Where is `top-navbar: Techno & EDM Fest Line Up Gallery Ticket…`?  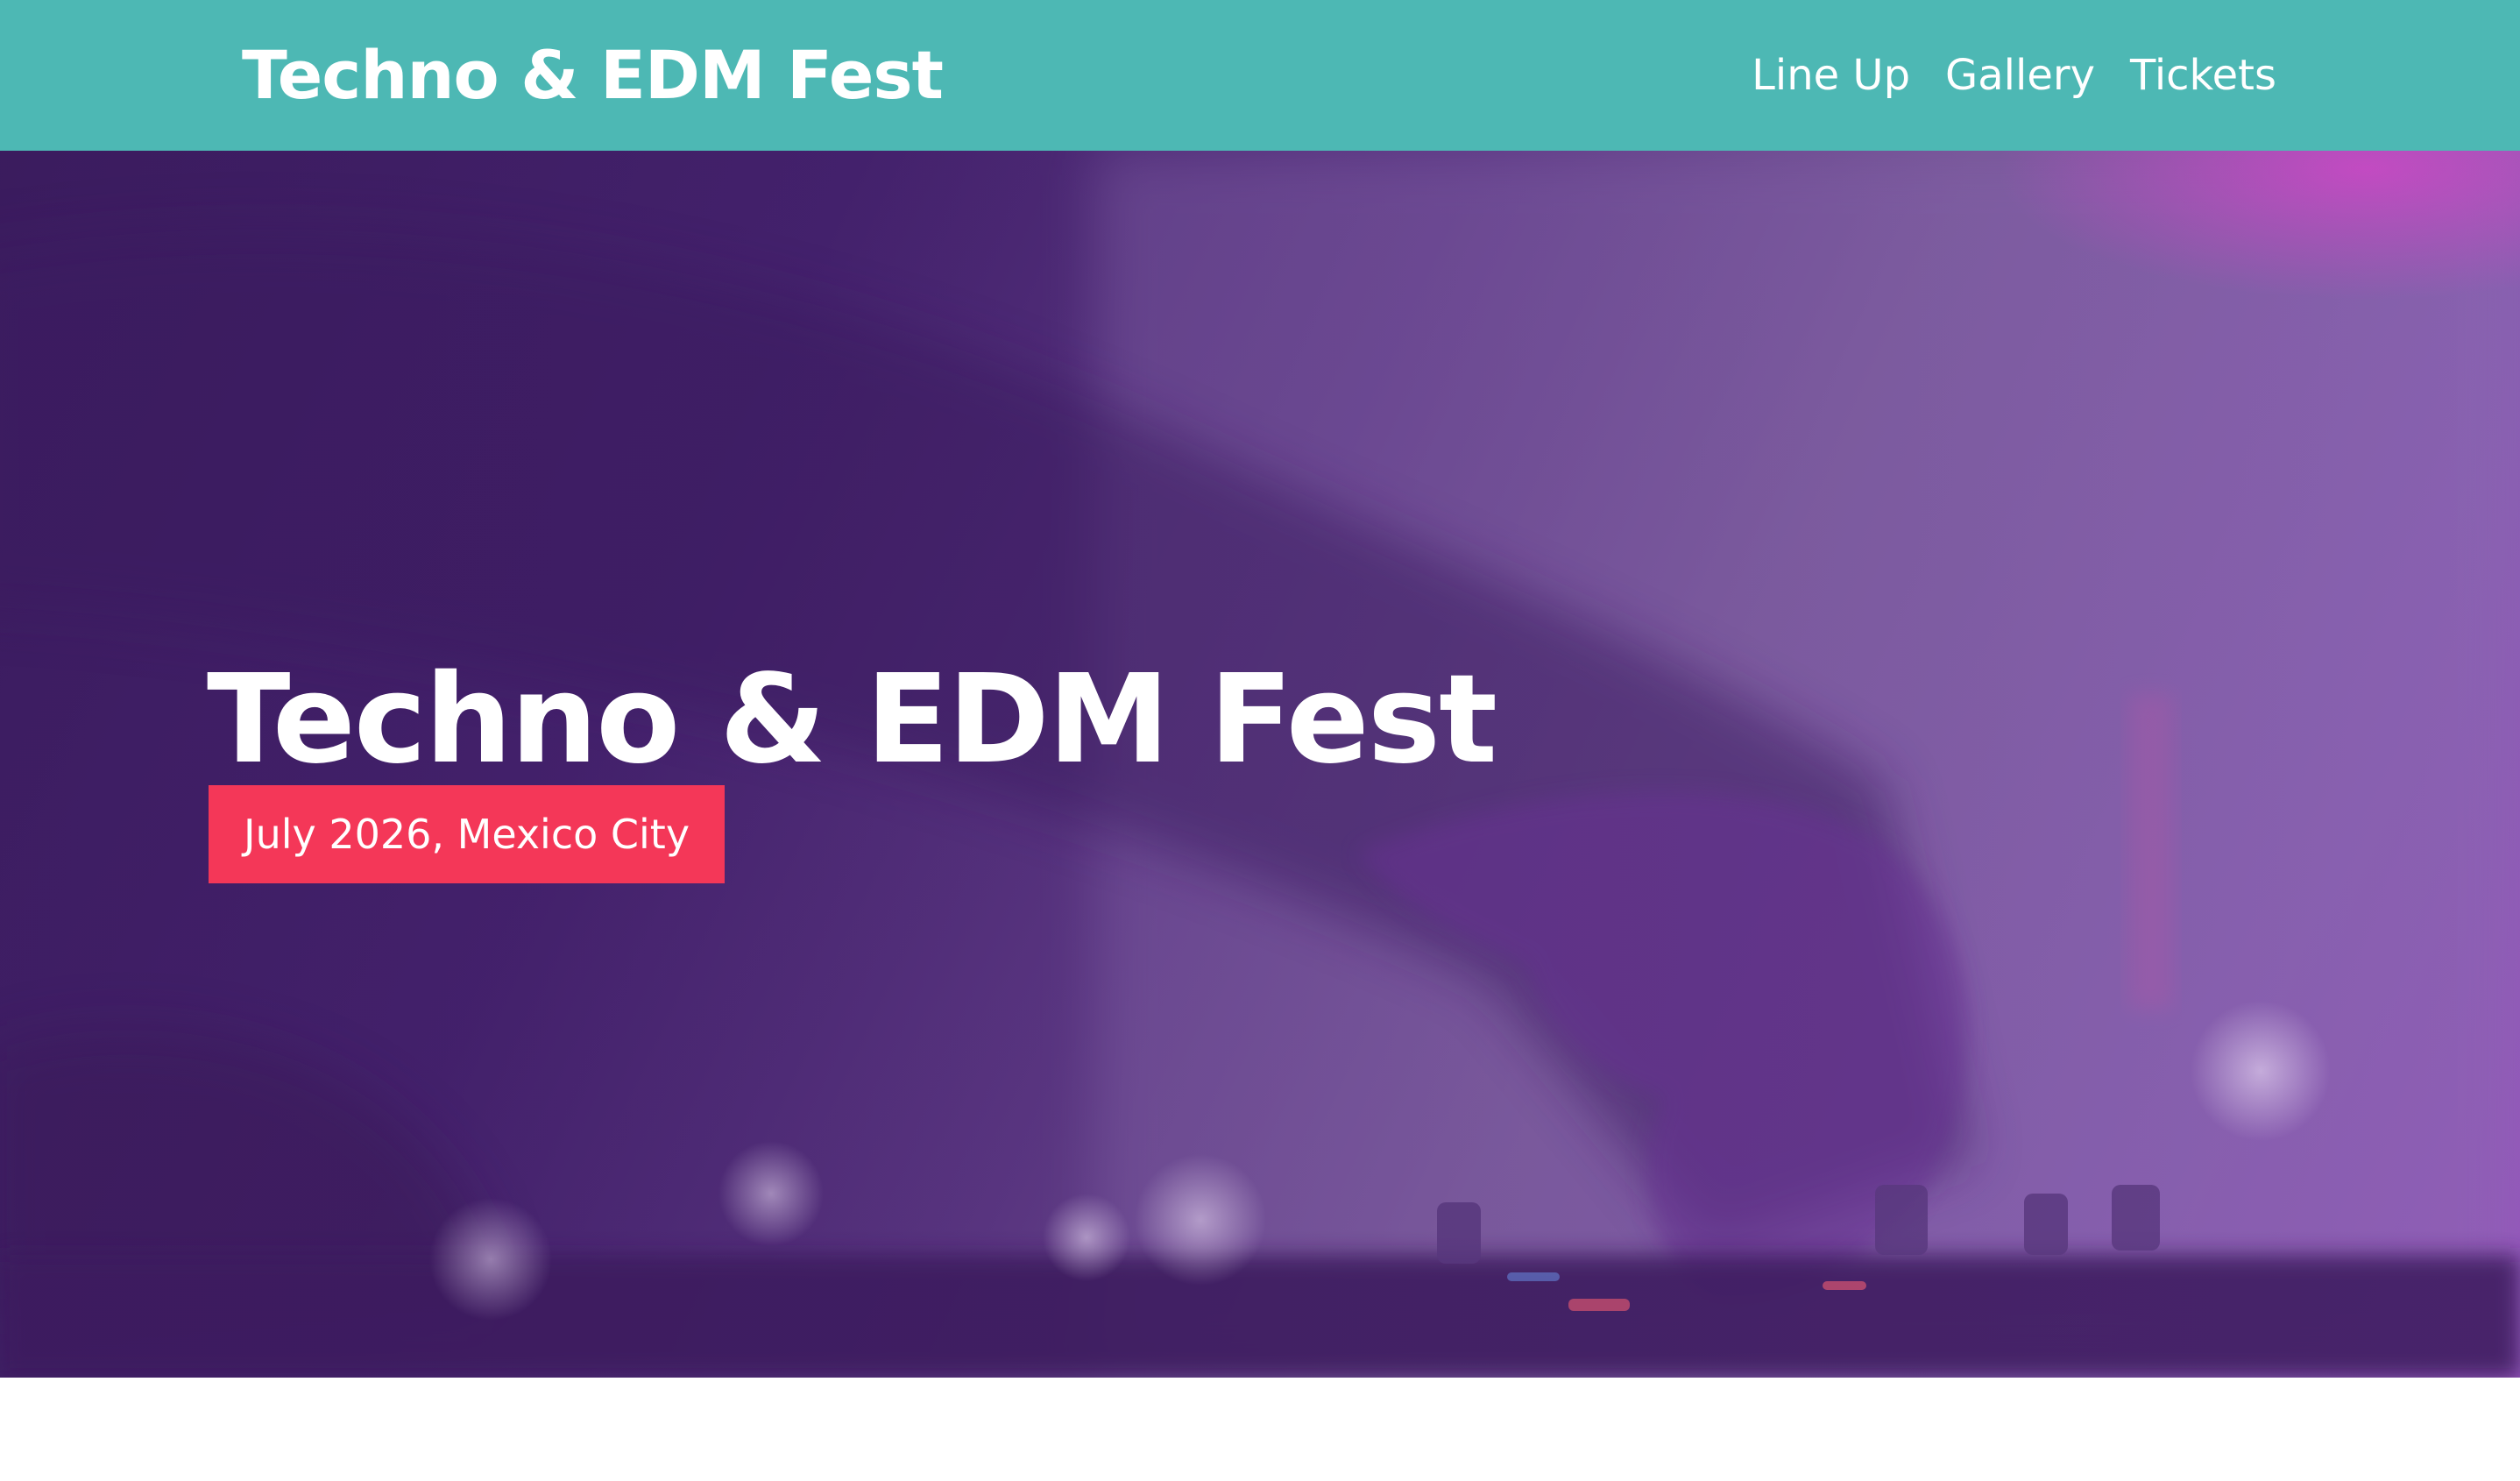
top-navbar: Techno & EDM Fest Line Up Gallery Ticket… is located at coordinates (1260, 75).